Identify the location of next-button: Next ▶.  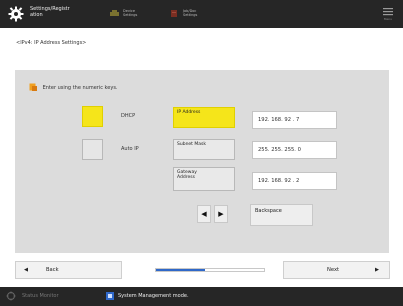
(336, 270).